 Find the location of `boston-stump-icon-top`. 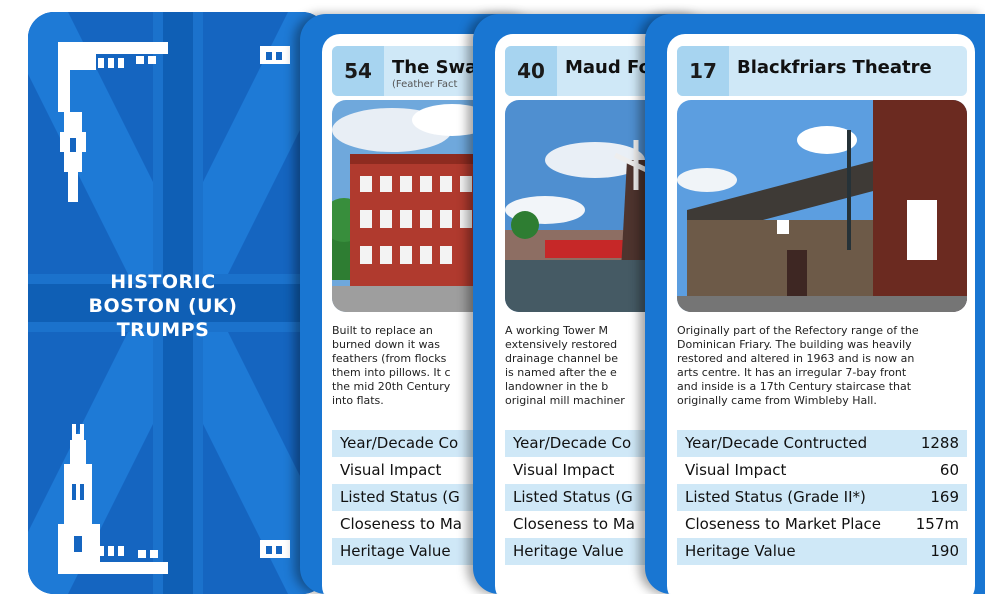

boston-stump-icon-top is located at coordinates (113, 122).